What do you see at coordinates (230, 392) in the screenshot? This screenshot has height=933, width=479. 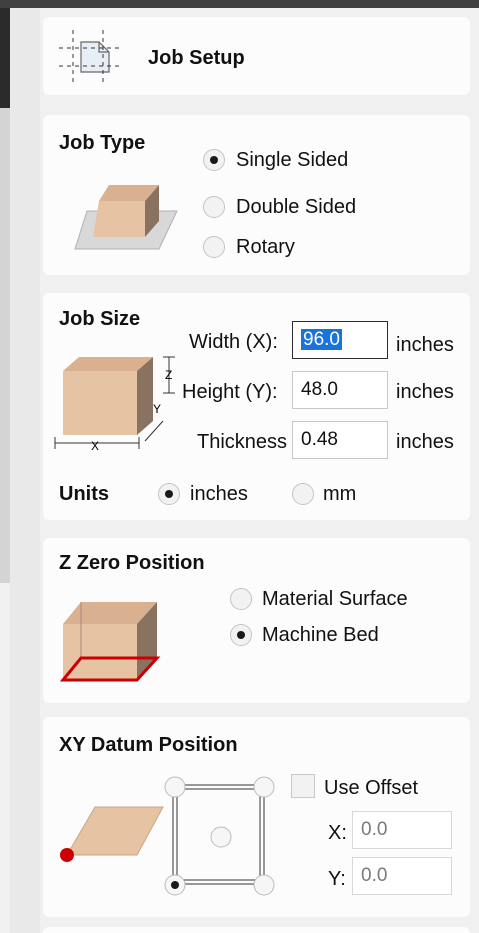 I see `height-label: Height (Y):` at bounding box center [230, 392].